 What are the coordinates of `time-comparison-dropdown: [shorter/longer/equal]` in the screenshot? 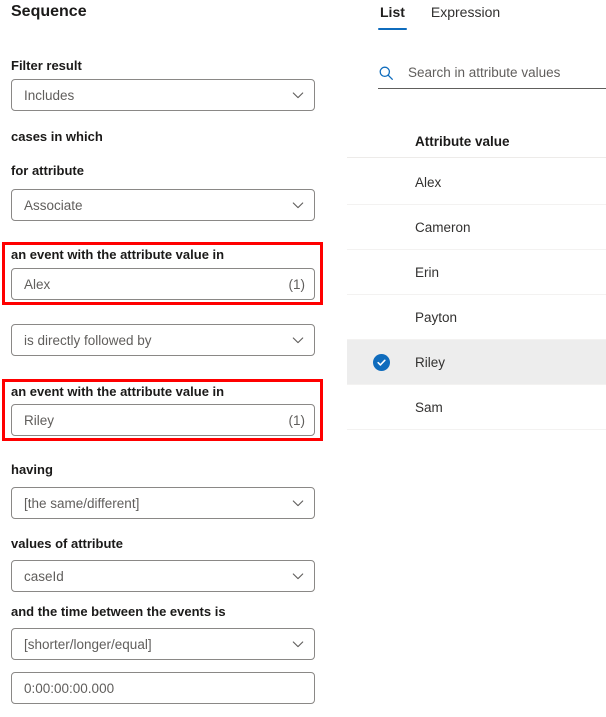 It's located at (163, 644).